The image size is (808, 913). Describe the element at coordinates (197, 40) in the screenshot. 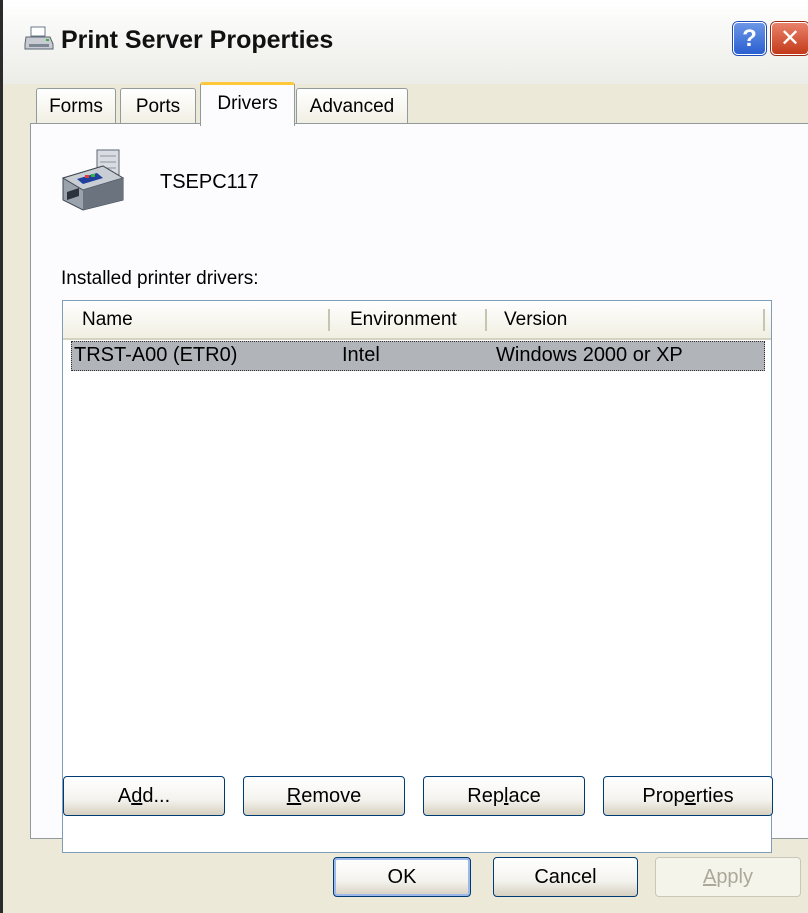

I see `window-title: Print Server Properties` at that location.